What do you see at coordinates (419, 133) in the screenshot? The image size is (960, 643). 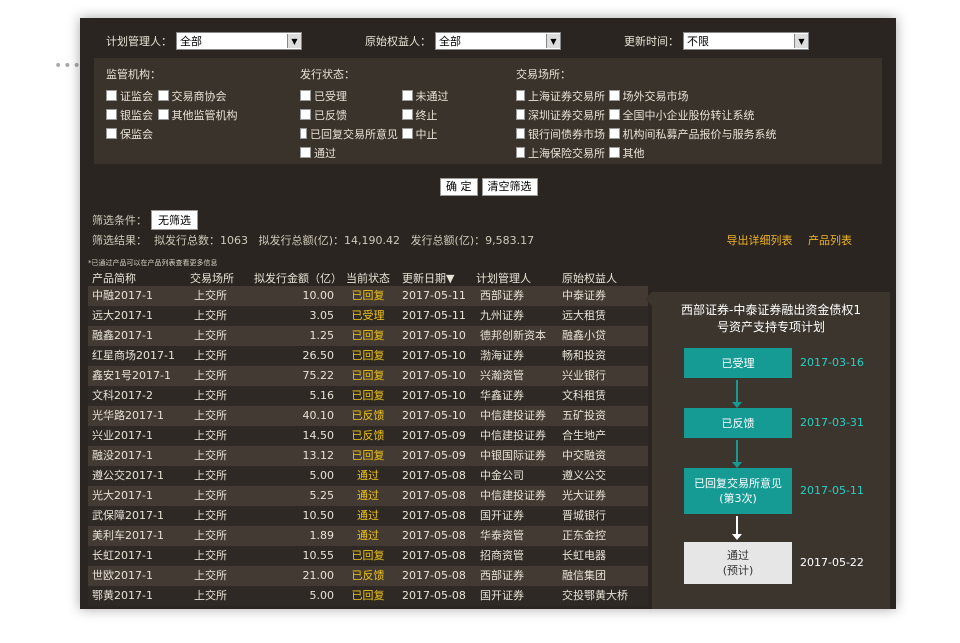 I see `status-option: 中止` at bounding box center [419, 133].